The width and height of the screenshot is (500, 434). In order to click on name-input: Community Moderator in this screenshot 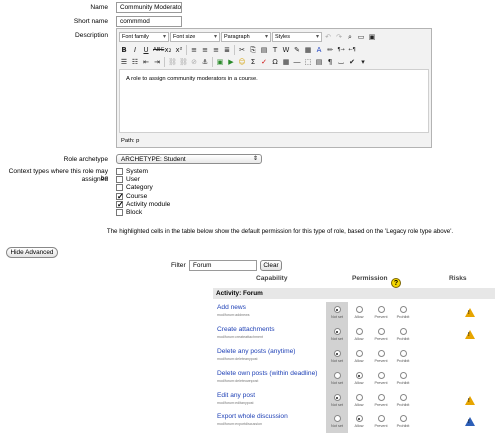, I will do `click(149, 7)`.